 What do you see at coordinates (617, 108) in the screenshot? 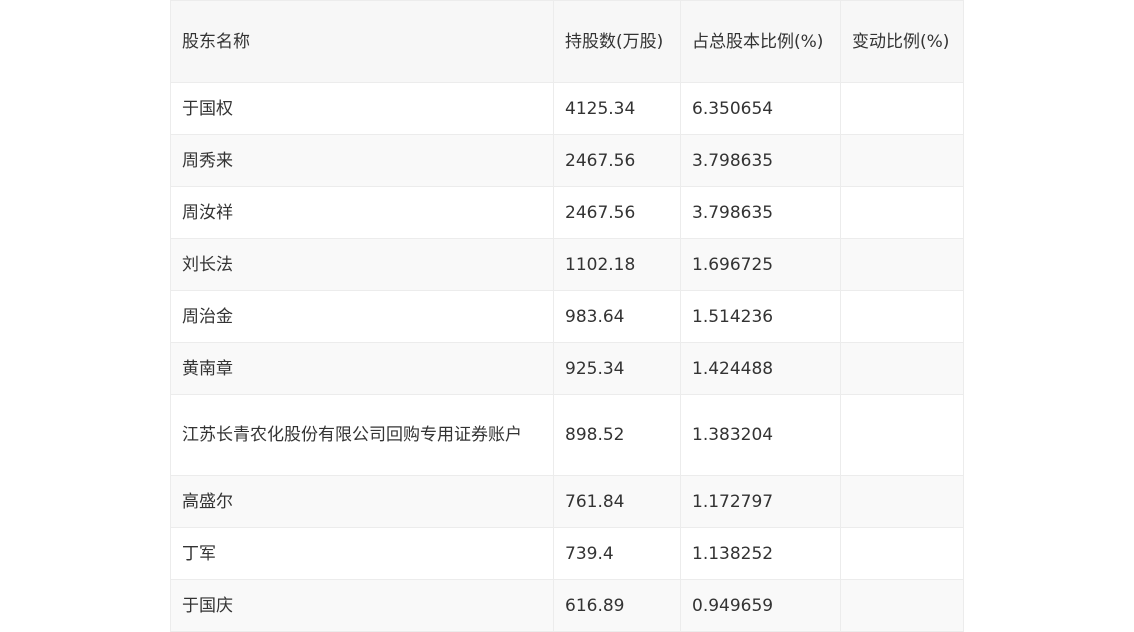
I see `cell-shares: 4125.34` at bounding box center [617, 108].